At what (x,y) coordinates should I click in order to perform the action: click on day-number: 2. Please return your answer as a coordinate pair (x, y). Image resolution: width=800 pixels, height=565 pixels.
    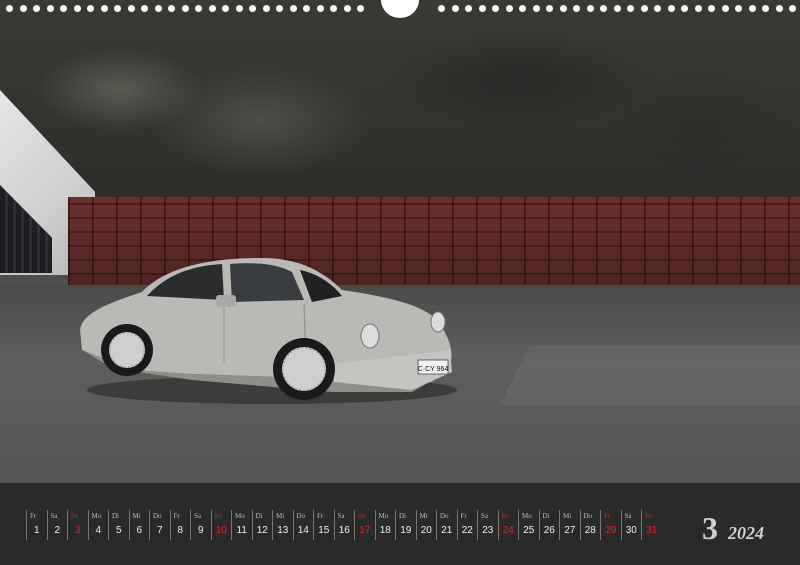
    Looking at the image, I should click on (57, 530).